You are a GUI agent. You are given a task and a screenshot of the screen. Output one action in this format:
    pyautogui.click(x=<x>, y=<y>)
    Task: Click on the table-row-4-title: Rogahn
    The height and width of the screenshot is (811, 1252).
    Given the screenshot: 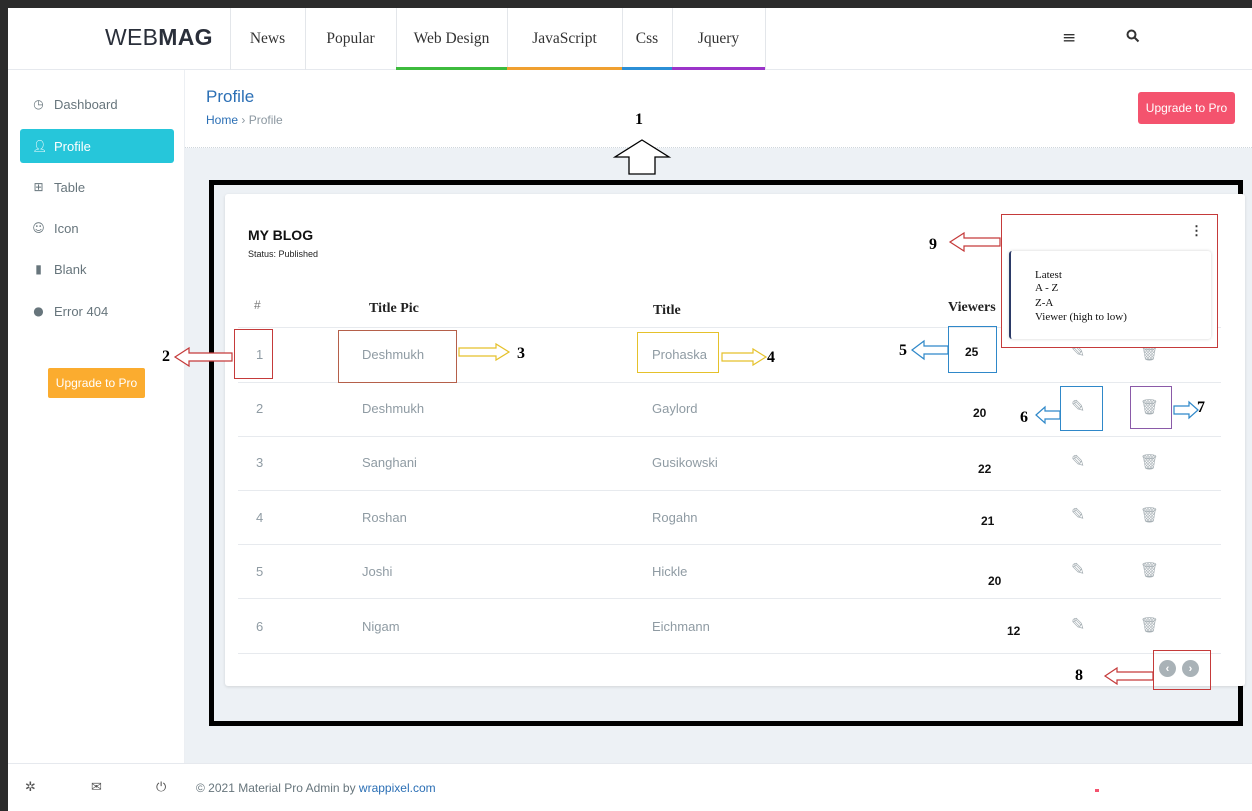 What is the action you would take?
    pyautogui.click(x=675, y=517)
    